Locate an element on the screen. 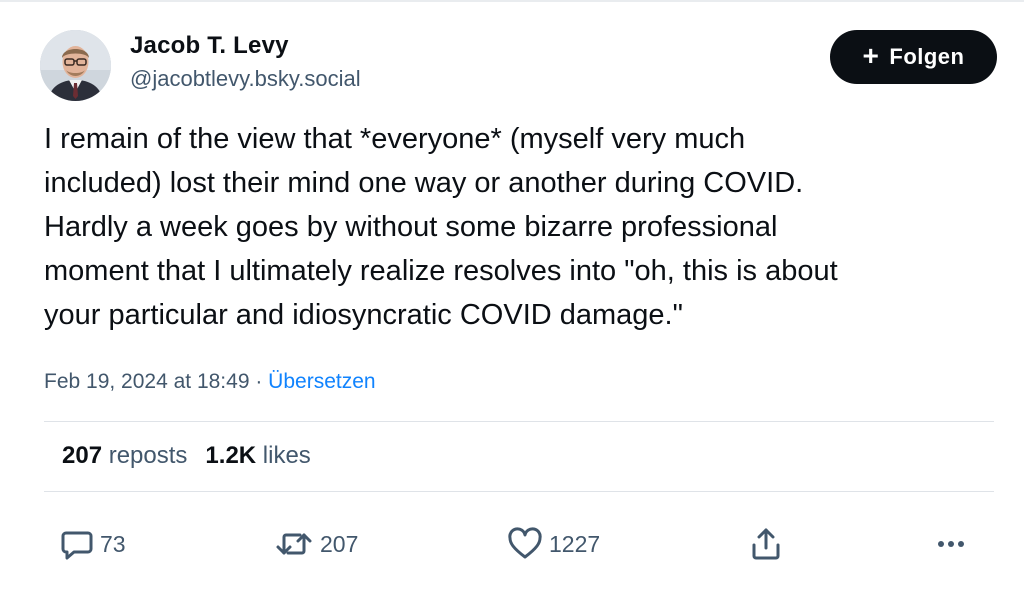  repost-count: 207 is located at coordinates (339, 543).